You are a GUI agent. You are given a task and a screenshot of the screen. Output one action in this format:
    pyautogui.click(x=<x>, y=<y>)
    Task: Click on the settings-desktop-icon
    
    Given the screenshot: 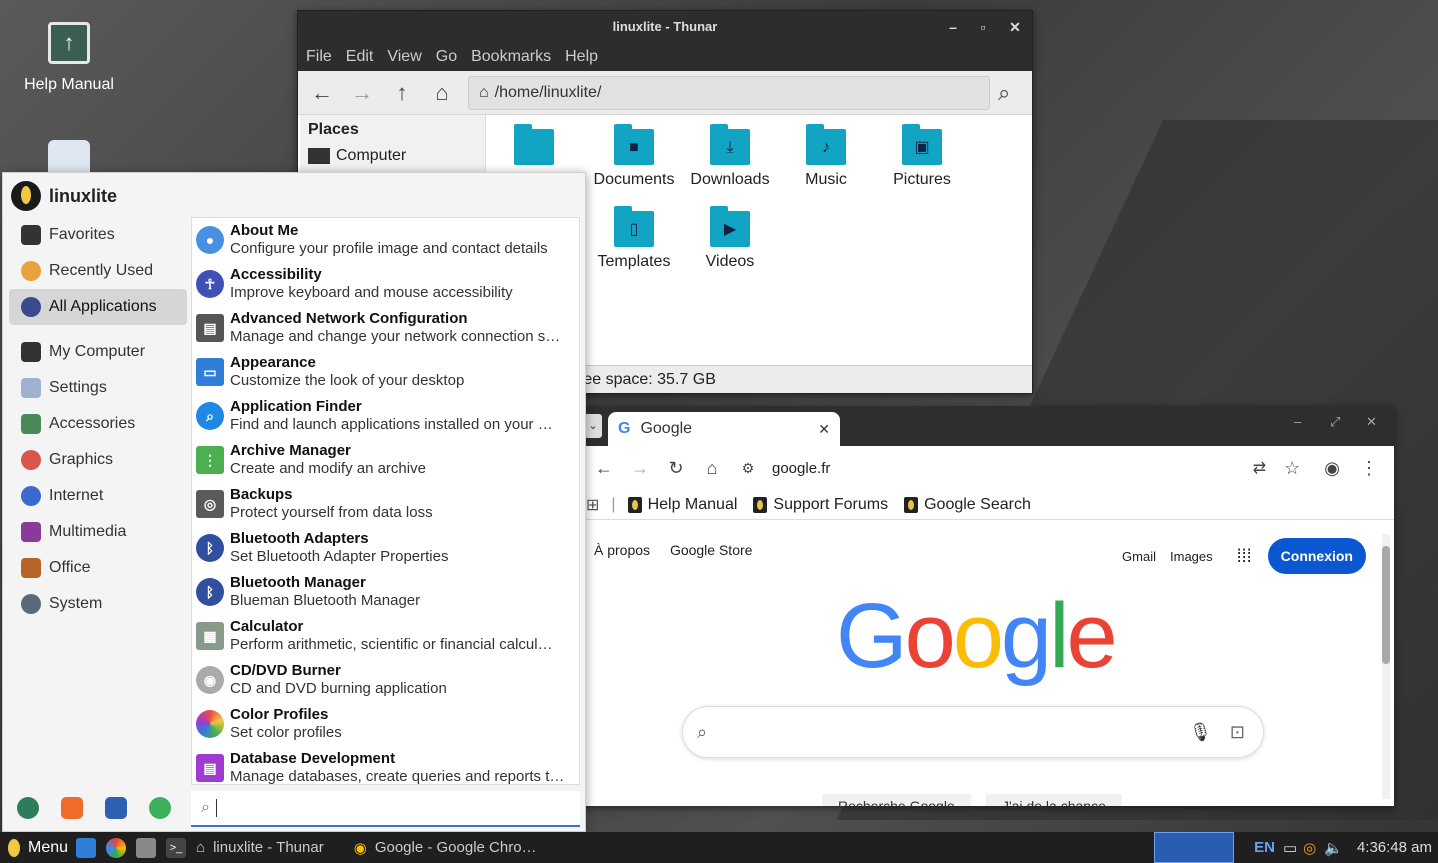 What is the action you would take?
    pyautogui.click(x=69, y=157)
    